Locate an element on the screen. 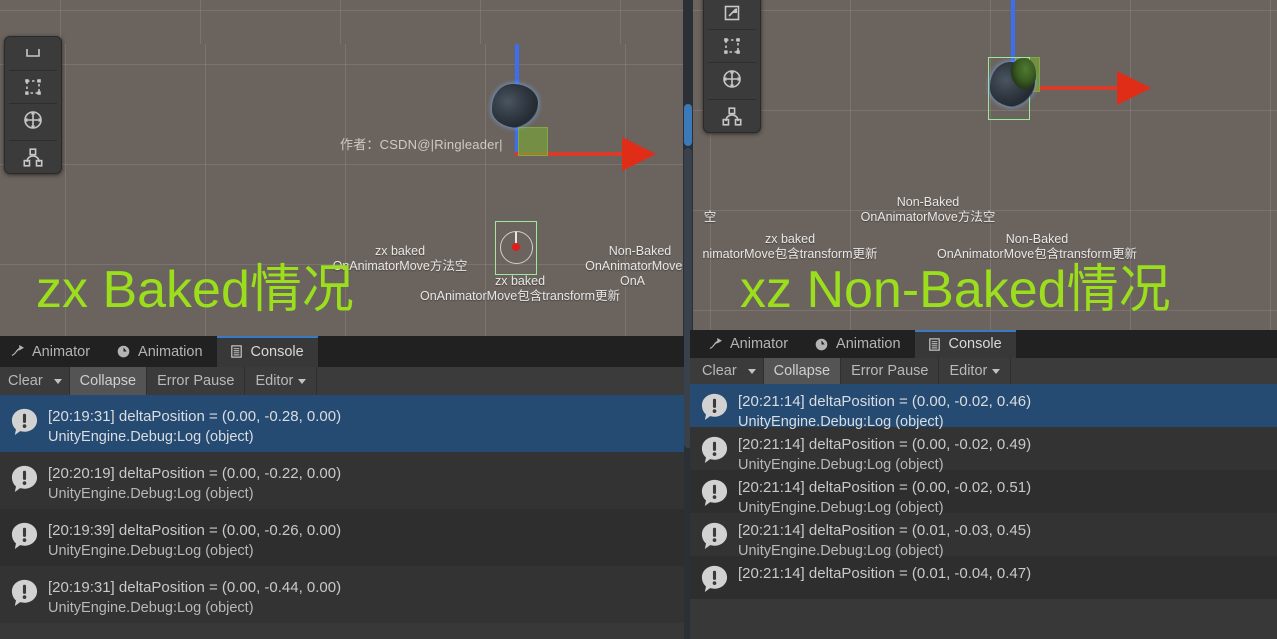 This screenshot has width=1277, height=639. scene-label-right-0-line2: 空 is located at coordinates (710, 217).